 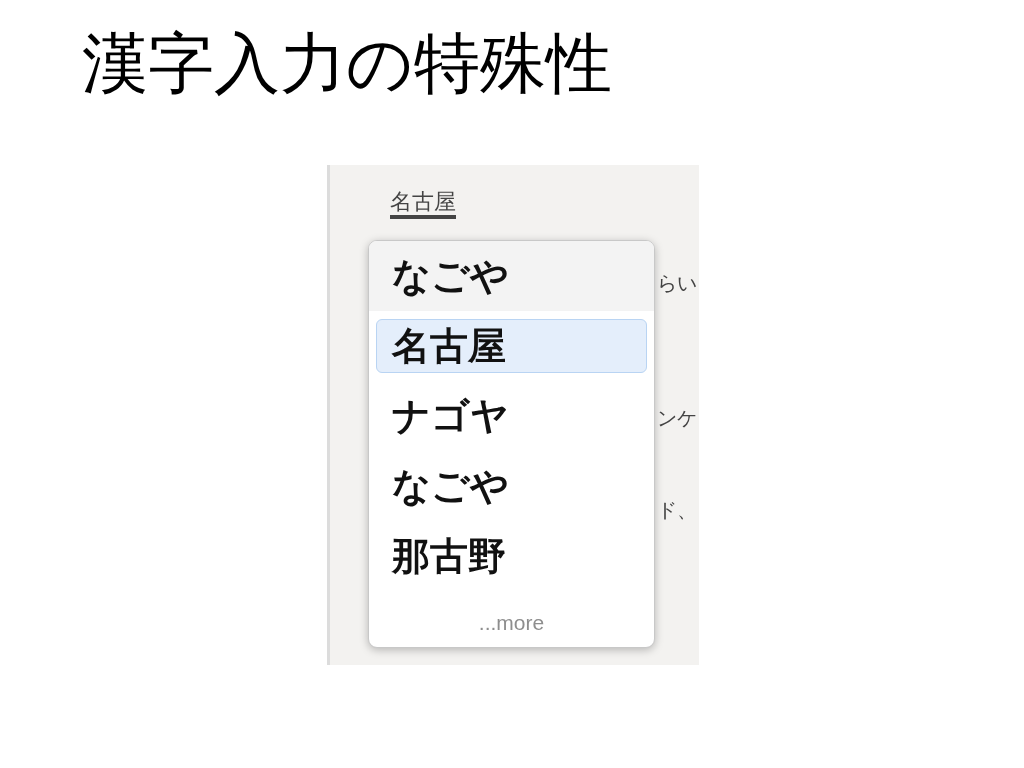 What do you see at coordinates (677, 510) in the screenshot?
I see `text-fragment: ド、` at bounding box center [677, 510].